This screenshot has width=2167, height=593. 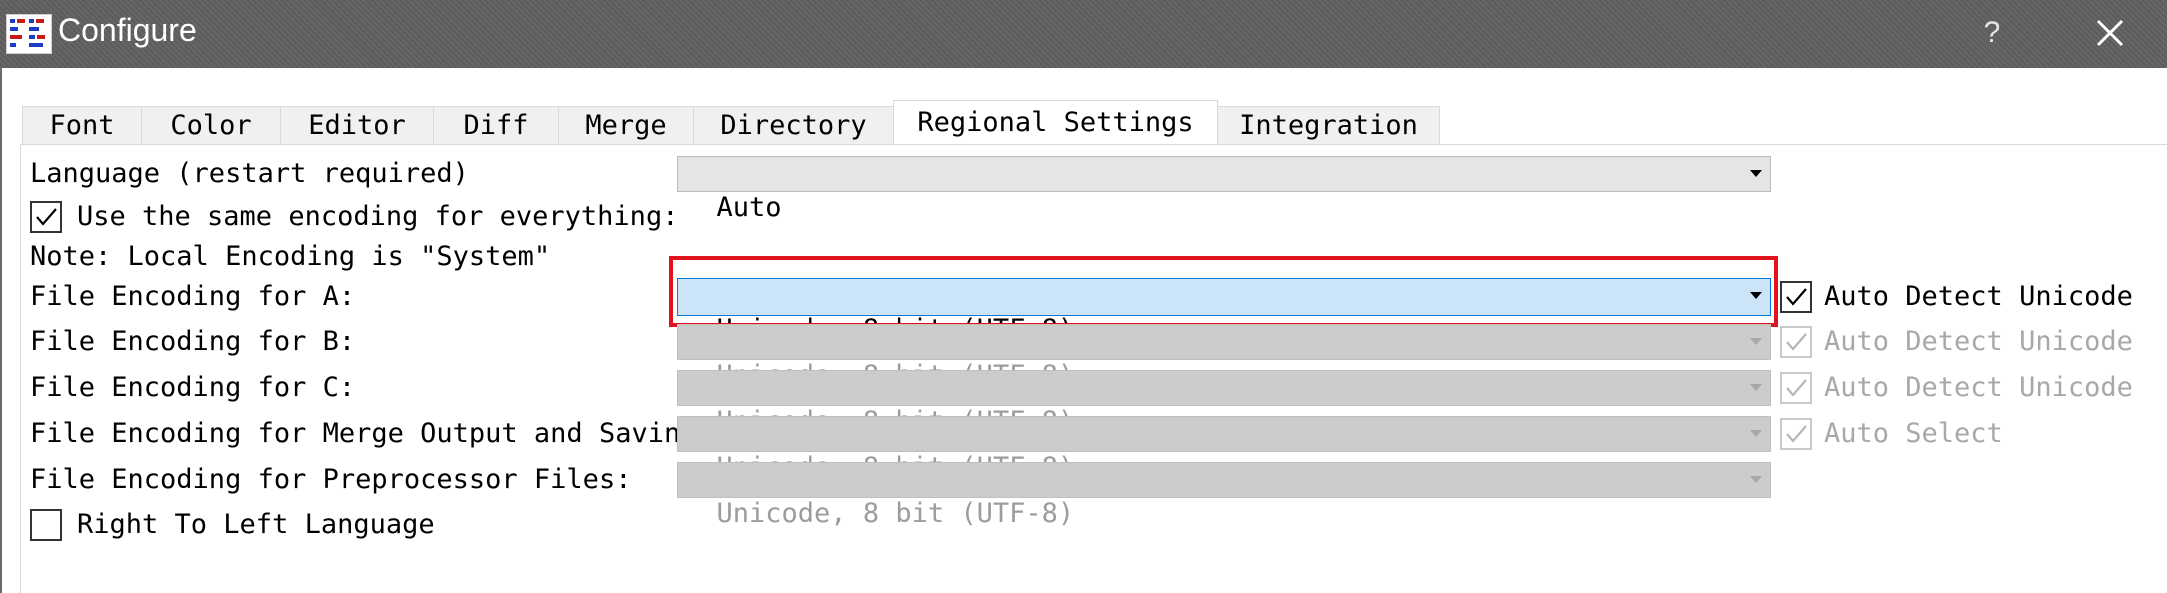 I want to click on auto-detect-a-label: Auto Detect Unicode, so click(x=1978, y=296).